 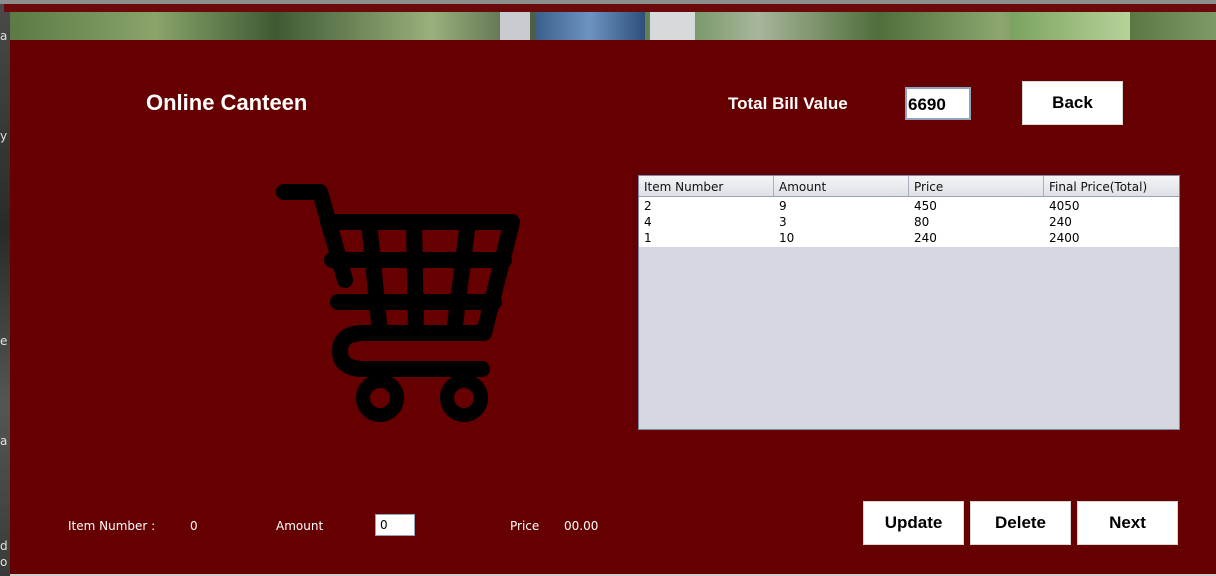 What do you see at coordinates (648, 222) in the screenshot?
I see `table-cell: 4` at bounding box center [648, 222].